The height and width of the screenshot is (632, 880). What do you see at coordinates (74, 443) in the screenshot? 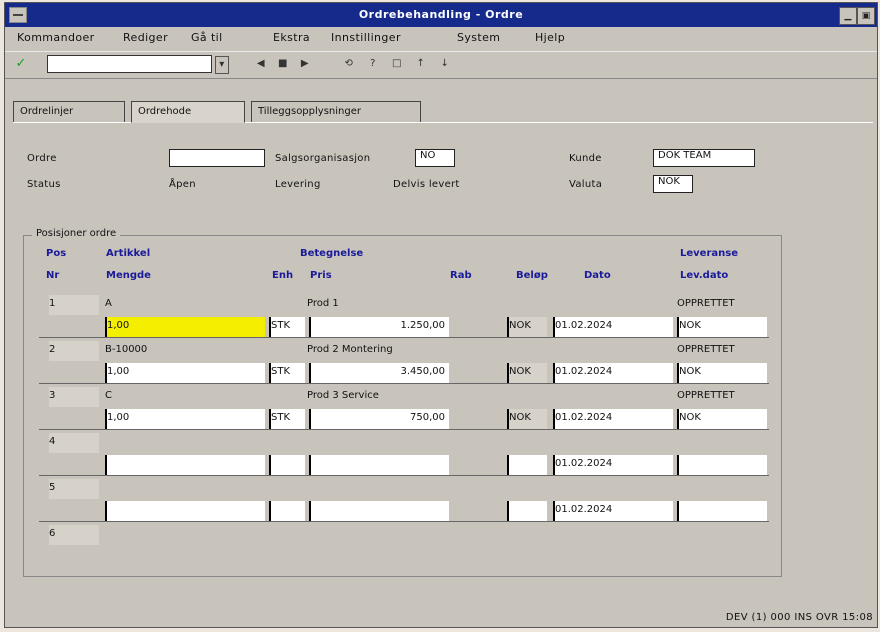
I see `pos-cell: 4` at bounding box center [74, 443].